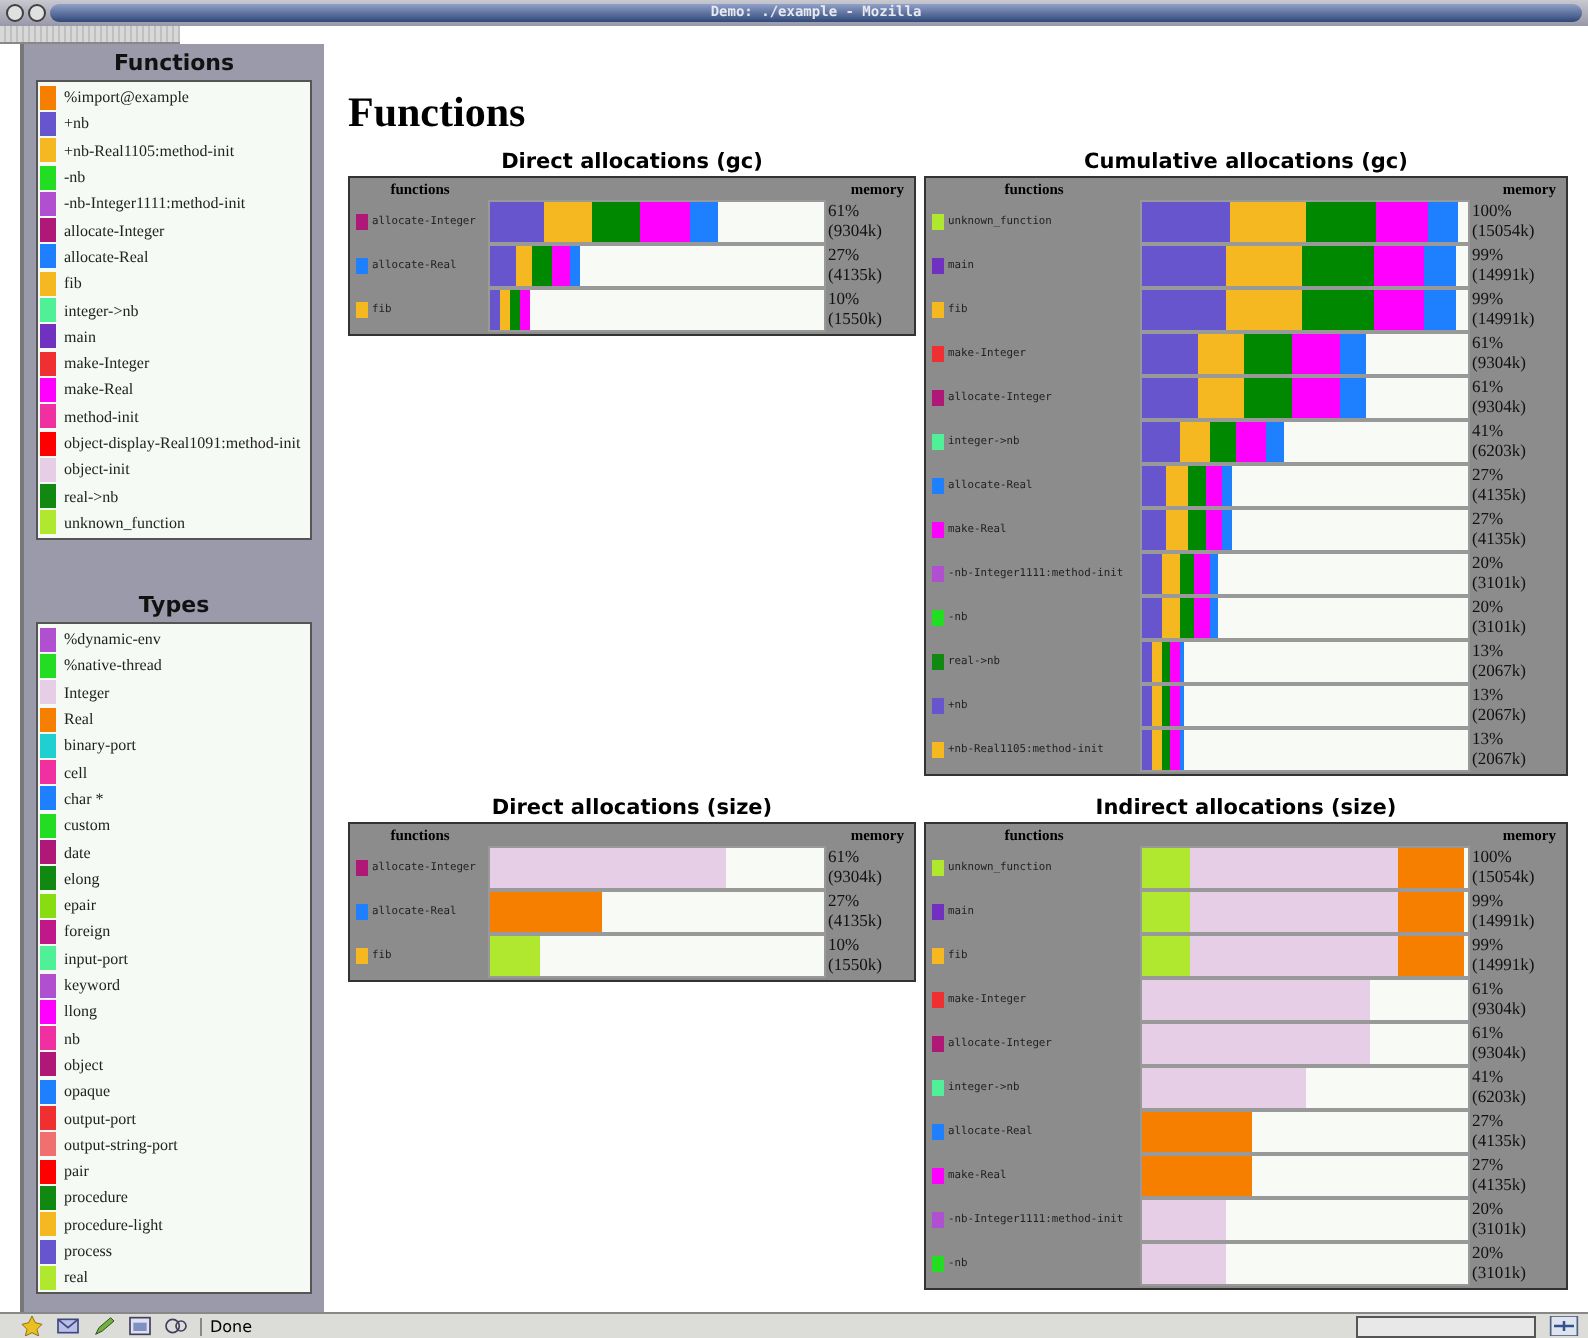 This screenshot has width=1588, height=1338. What do you see at coordinates (88, 1251) in the screenshot?
I see `legend-label: process` at bounding box center [88, 1251].